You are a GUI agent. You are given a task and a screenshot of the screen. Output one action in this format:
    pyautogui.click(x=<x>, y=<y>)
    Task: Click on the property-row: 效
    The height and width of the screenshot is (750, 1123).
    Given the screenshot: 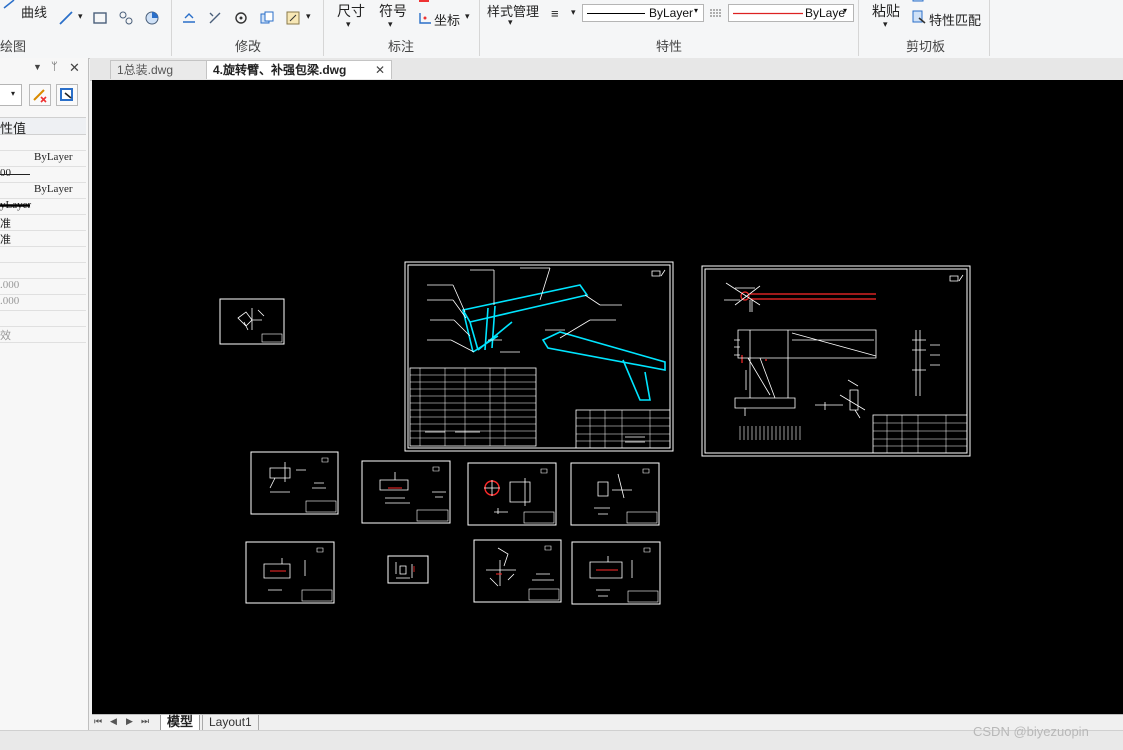 What is the action you would take?
    pyautogui.click(x=43, y=334)
    